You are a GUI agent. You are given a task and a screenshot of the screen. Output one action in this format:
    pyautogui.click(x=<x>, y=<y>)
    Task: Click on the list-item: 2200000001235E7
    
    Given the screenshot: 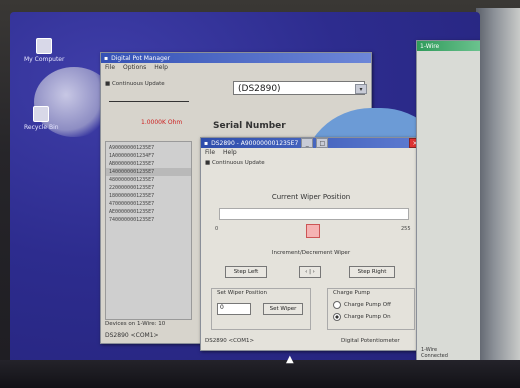 What is the action you would take?
    pyautogui.click(x=148, y=188)
    